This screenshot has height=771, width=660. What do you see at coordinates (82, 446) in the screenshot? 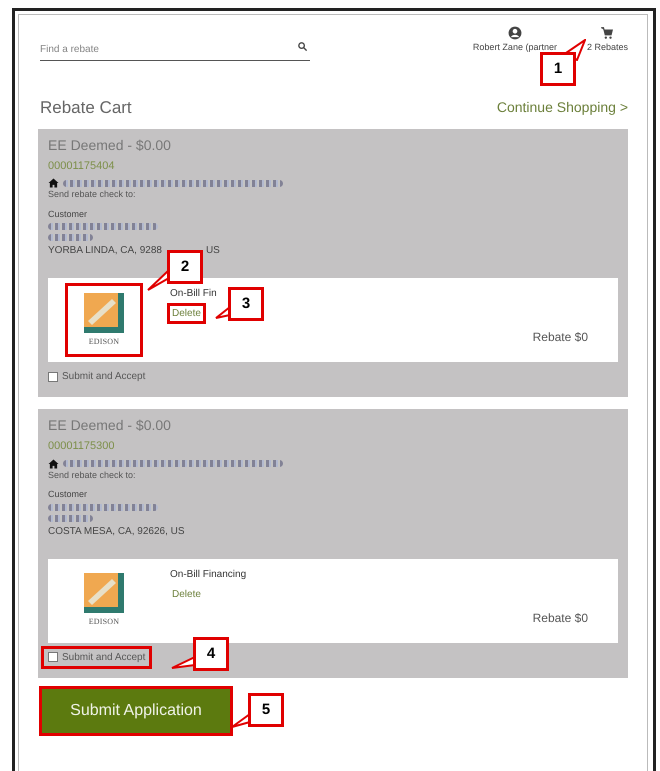
I see `item-number: 00001175300` at bounding box center [82, 446].